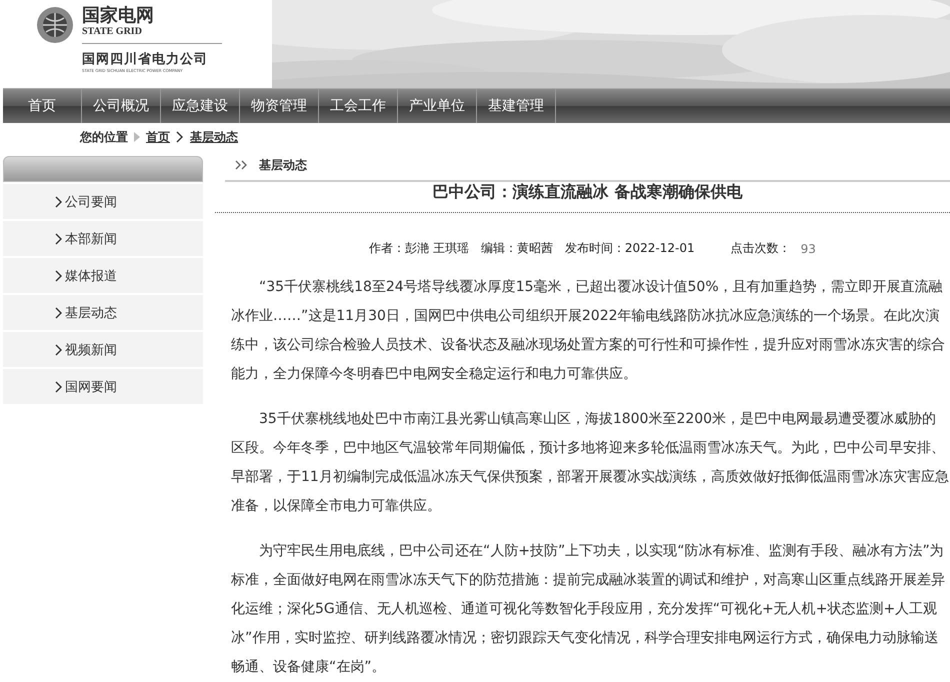 The width and height of the screenshot is (950, 682). What do you see at coordinates (590, 463) in the screenshot?
I see `article-paragraph: 35千伏寨桃线地处巴中市南江县光雾山镇高寒山区，海拔1800米至2200米，是巴中电网最易遭受覆冰威胁的区段。今年冬季，巴中地区气温较常年同期偏低，预计多地将迎来多轮低温雨雪冰冻天气。为此，巴中公司早安排、早部署，于11月初编制完成低温冰冻天气保供预案，部署开展覆冰实战演练，高质效做好抵御低温雨雪冰冻灾害应急准备，以保障全市电力可靠供应。` at bounding box center [590, 463].